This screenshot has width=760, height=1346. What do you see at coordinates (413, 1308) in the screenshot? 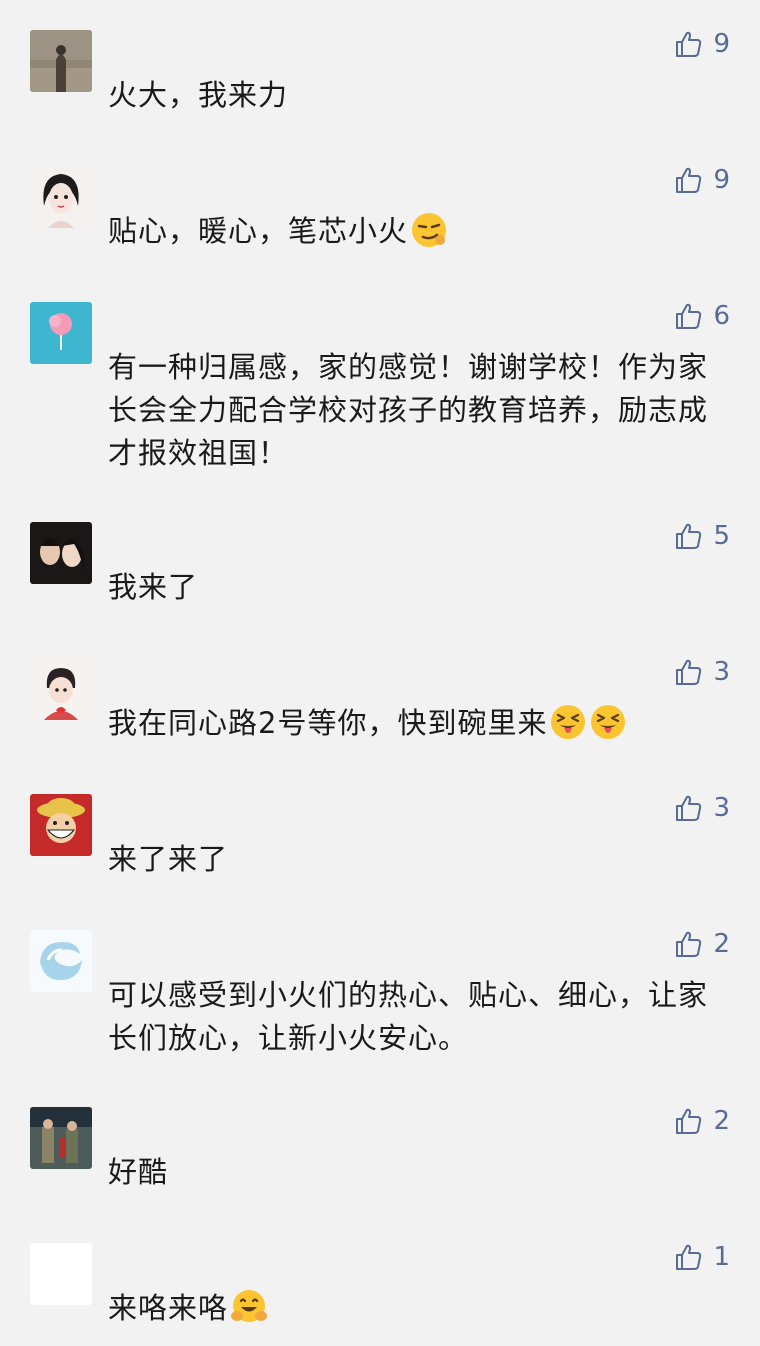
I see `comment-text: 来咯来咯` at bounding box center [413, 1308].